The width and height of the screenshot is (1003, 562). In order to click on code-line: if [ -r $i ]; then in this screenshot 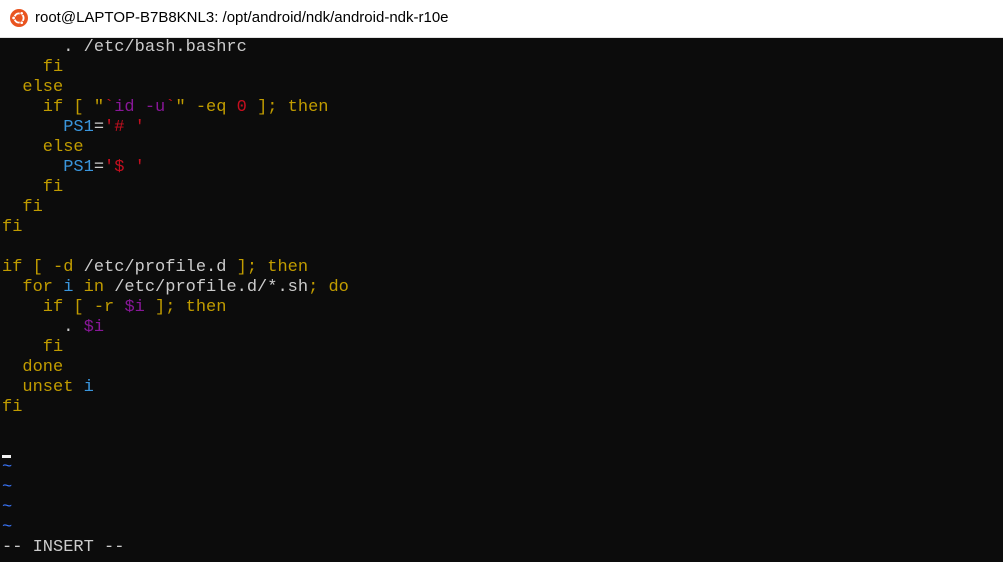, I will do `click(114, 308)`.